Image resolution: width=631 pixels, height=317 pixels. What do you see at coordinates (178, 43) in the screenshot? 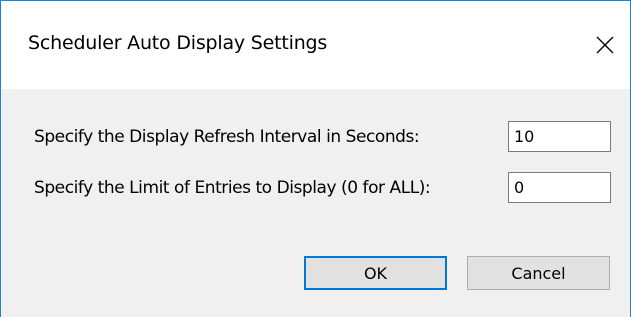
I see `dialog-title: Scheduler Auto Display Settings` at bounding box center [178, 43].